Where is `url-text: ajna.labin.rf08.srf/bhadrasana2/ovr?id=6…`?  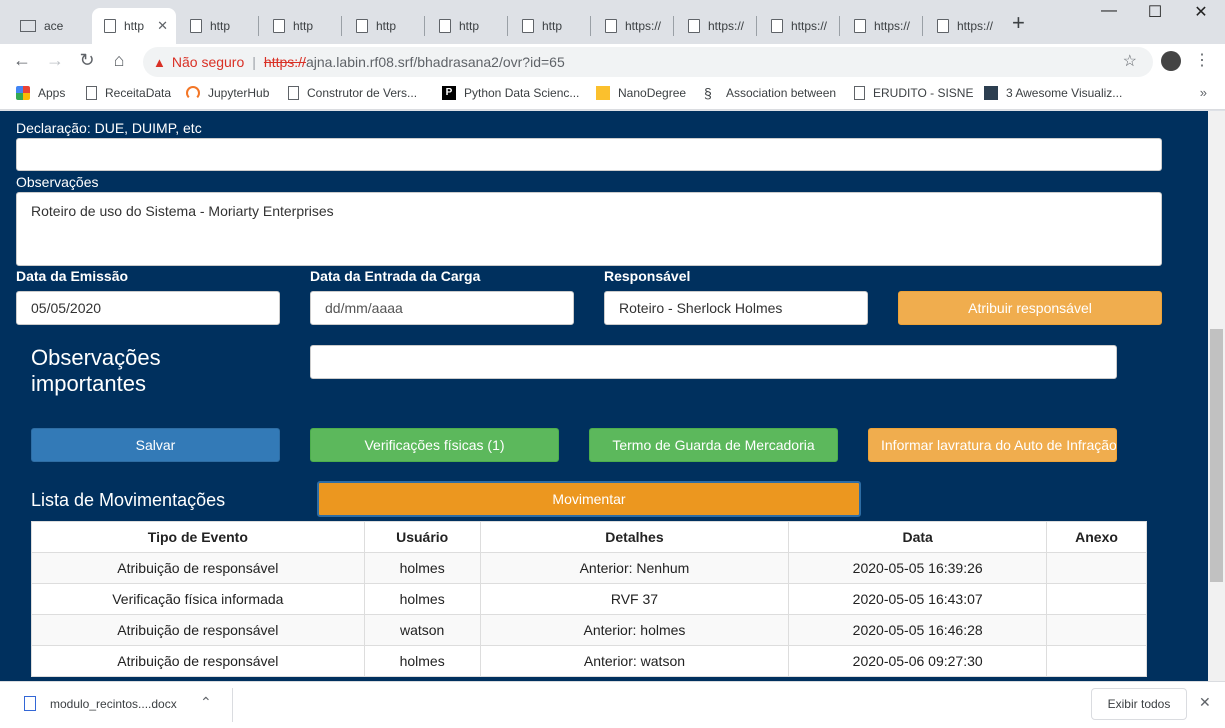 url-text: ajna.labin.rf08.srf/bhadrasana2/ovr?id=6… is located at coordinates (435, 62).